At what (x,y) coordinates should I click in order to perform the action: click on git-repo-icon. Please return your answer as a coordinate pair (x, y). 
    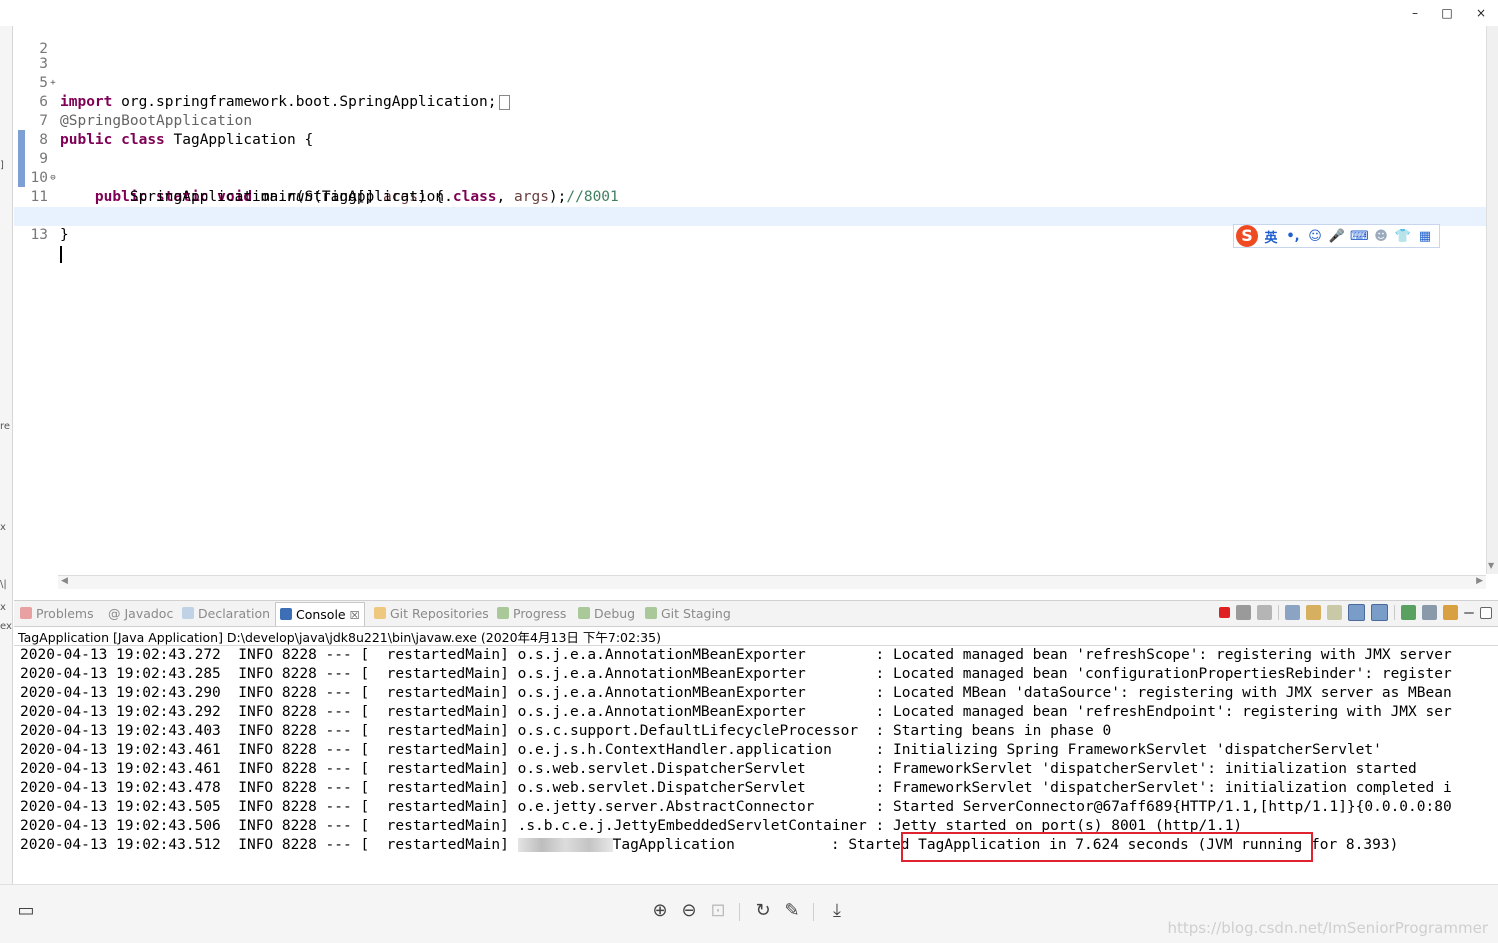
    Looking at the image, I should click on (380, 613).